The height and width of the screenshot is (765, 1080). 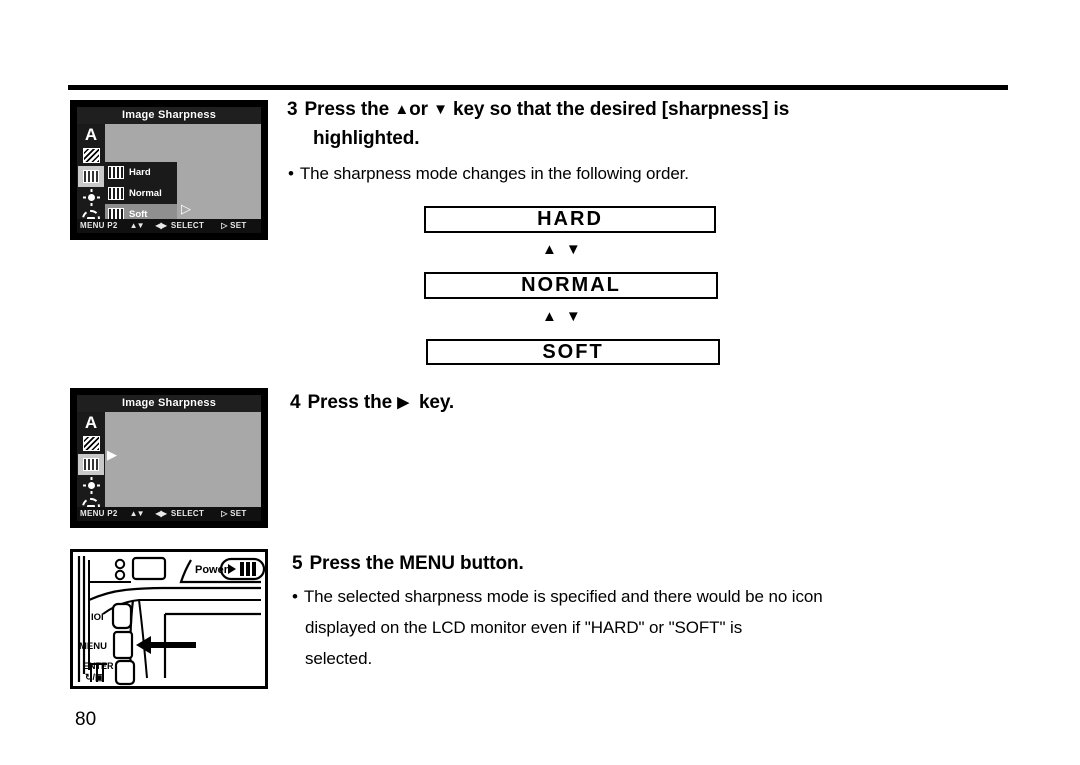 I want to click on enter-button, so click(x=125, y=672).